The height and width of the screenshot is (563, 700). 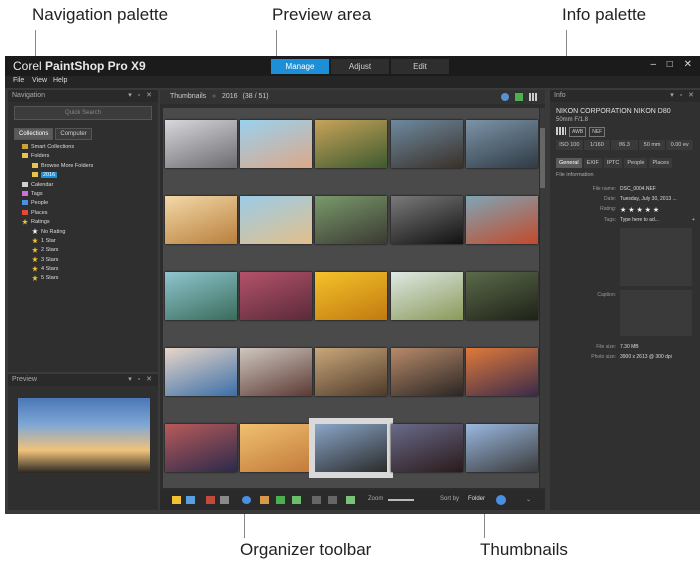 What do you see at coordinates (592, 163) in the screenshot?
I see `tab-exif: EXIF` at bounding box center [592, 163].